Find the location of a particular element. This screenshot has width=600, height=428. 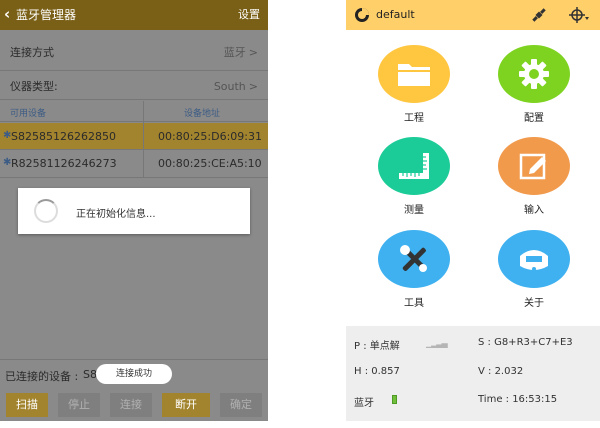

connection-method-value: 蓝牙 > is located at coordinates (241, 53).